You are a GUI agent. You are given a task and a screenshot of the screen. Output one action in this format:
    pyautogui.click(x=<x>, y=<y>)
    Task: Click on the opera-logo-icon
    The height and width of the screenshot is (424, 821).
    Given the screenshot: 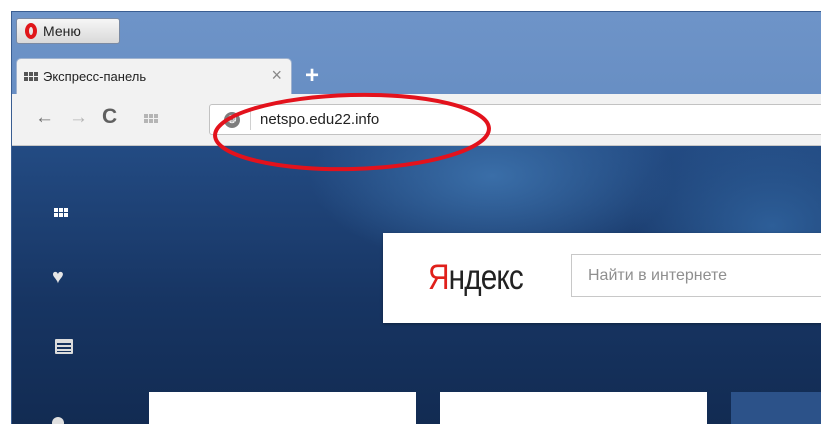 What is the action you would take?
    pyautogui.click(x=31, y=31)
    